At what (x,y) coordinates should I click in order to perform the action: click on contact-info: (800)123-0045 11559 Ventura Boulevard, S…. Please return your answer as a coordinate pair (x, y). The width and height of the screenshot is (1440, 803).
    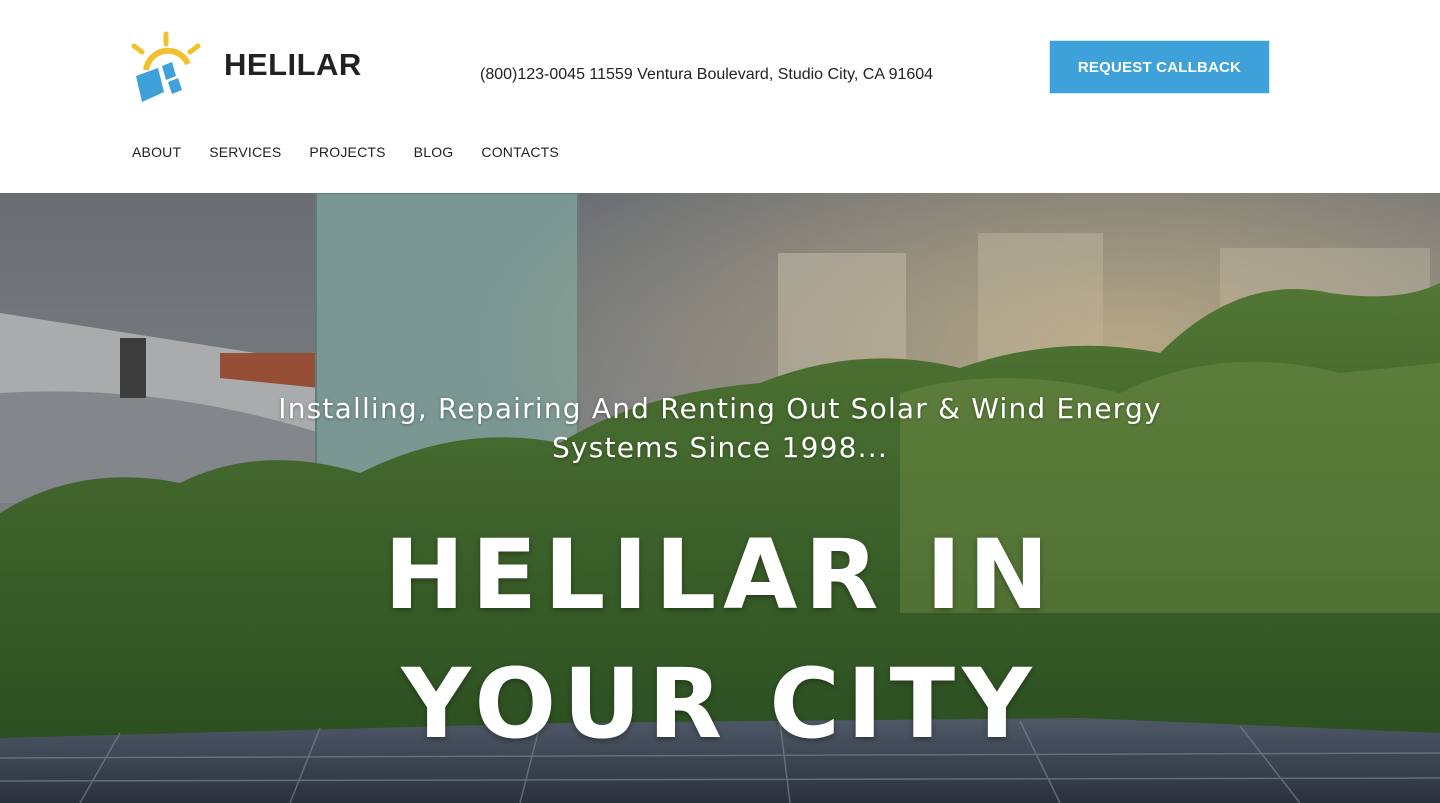
    Looking at the image, I should click on (707, 74).